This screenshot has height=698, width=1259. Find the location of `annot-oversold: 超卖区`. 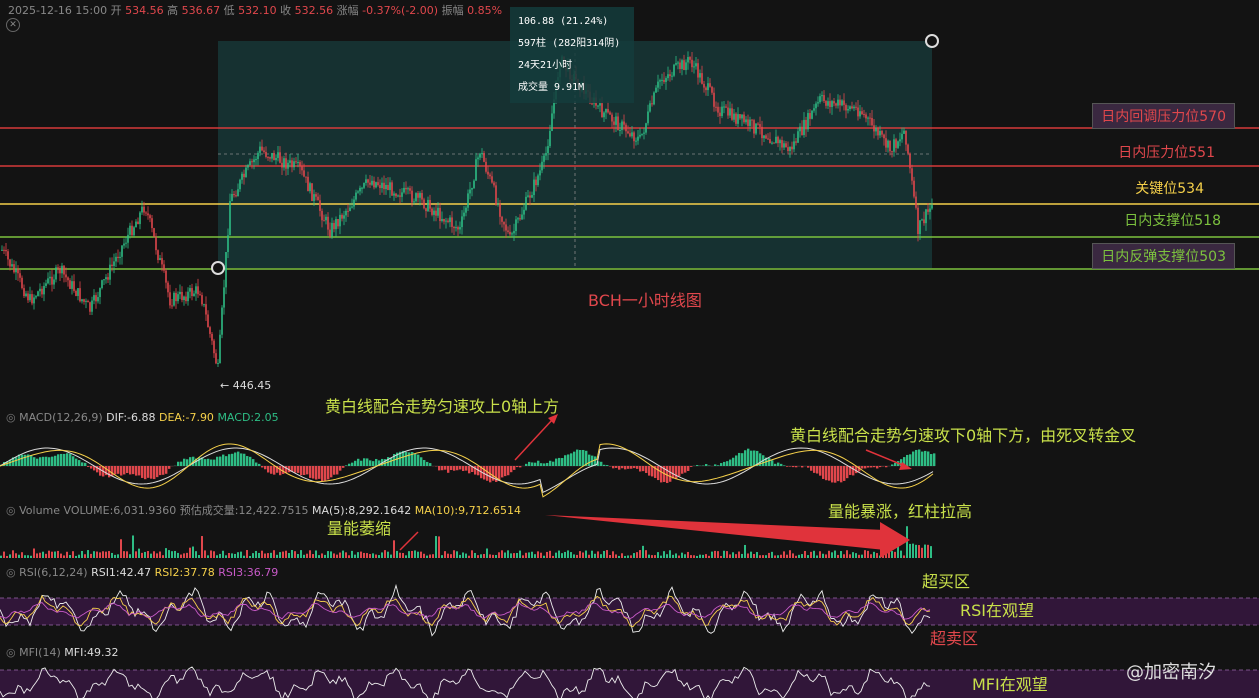

annot-oversold: 超卖区 is located at coordinates (954, 638).